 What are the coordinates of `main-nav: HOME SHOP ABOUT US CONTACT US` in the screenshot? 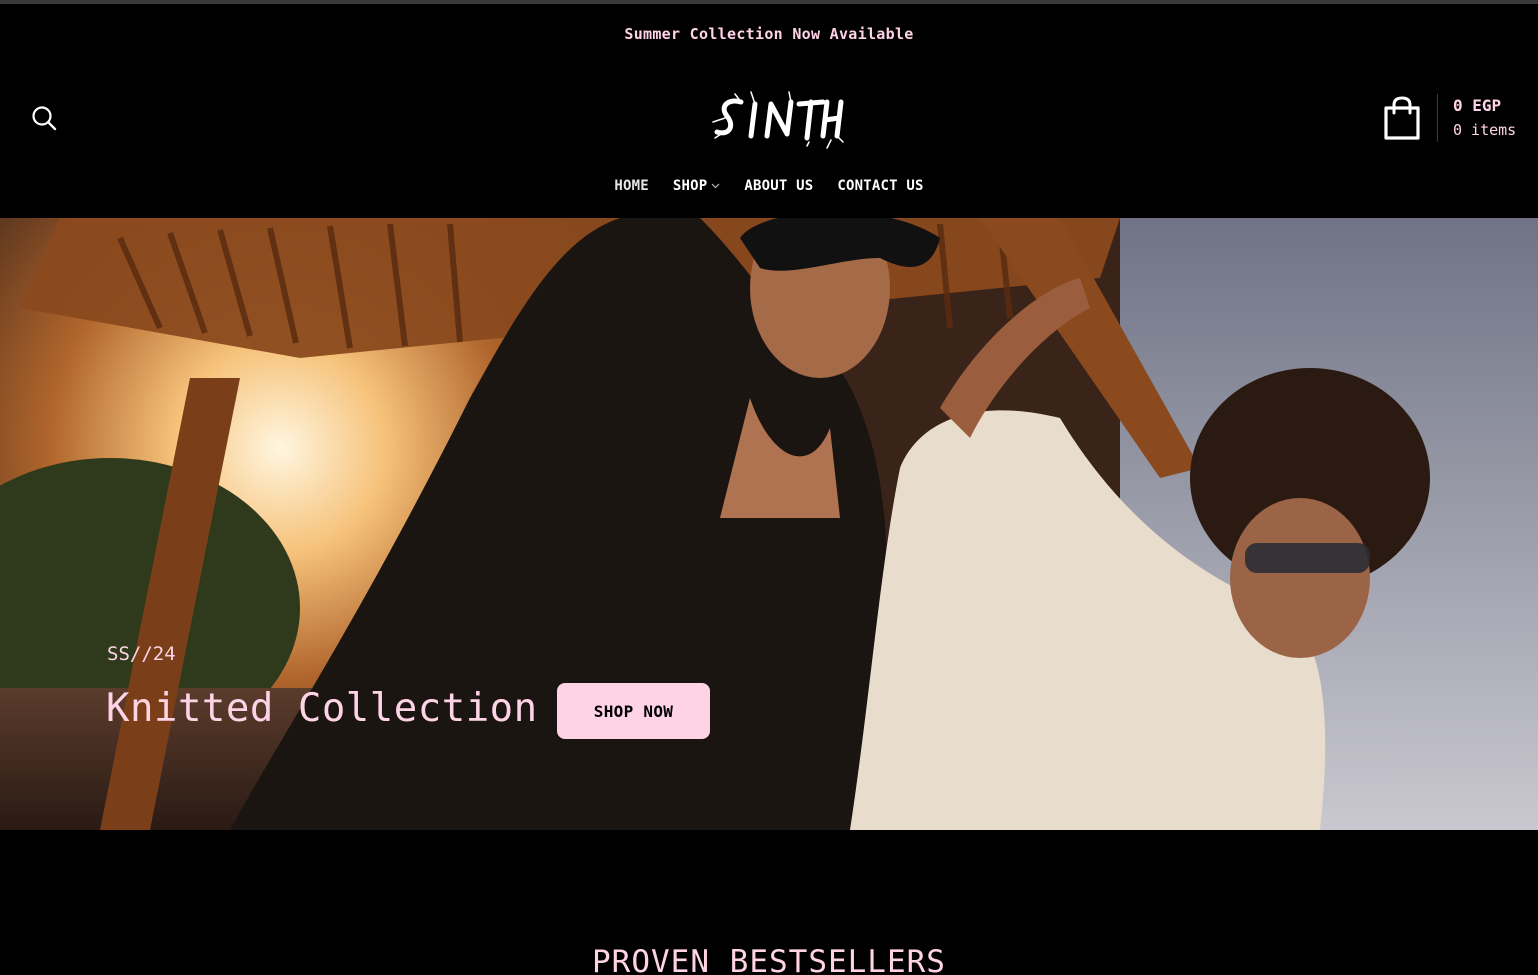 It's located at (769, 186).